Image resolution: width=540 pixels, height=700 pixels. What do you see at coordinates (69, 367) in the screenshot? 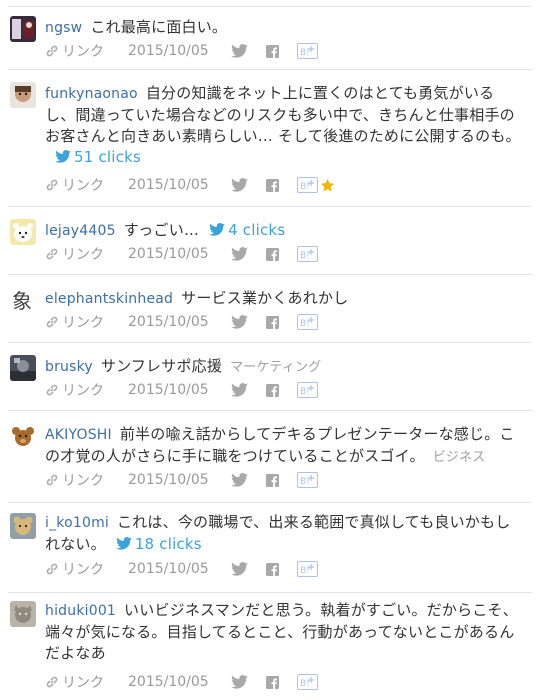
I see `username-link: brusky` at bounding box center [69, 367].